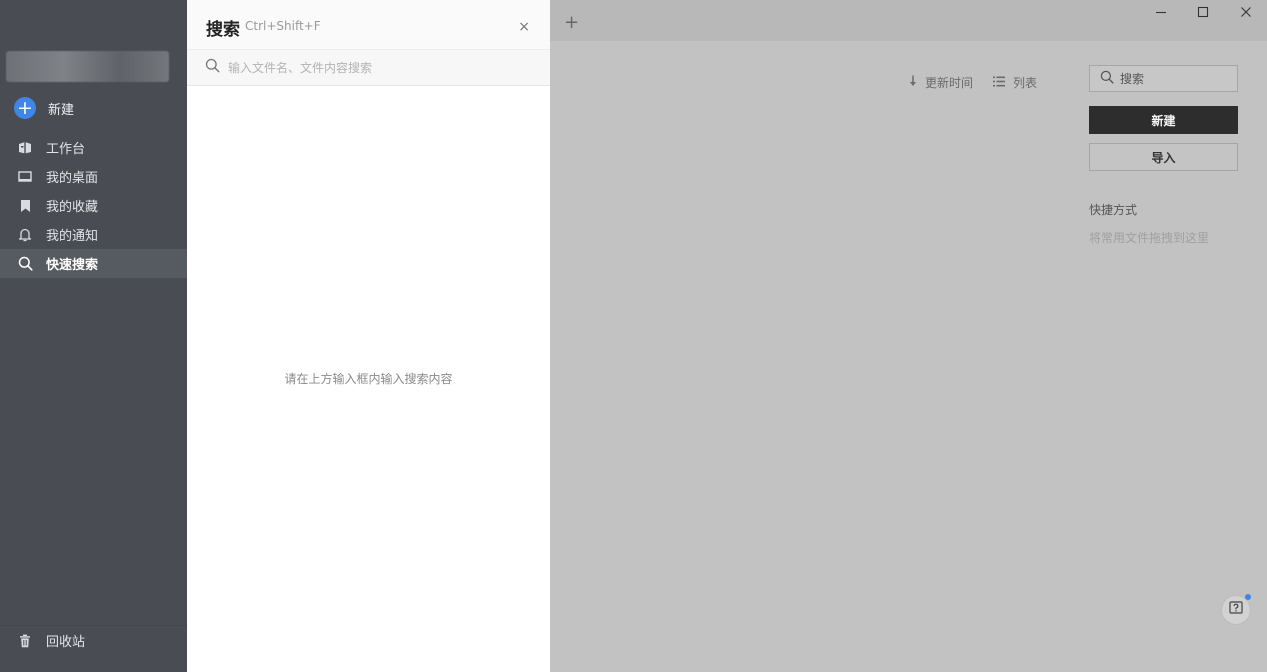 Image resolution: width=1267 pixels, height=672 pixels. I want to click on sort-down-icon, so click(913, 82).